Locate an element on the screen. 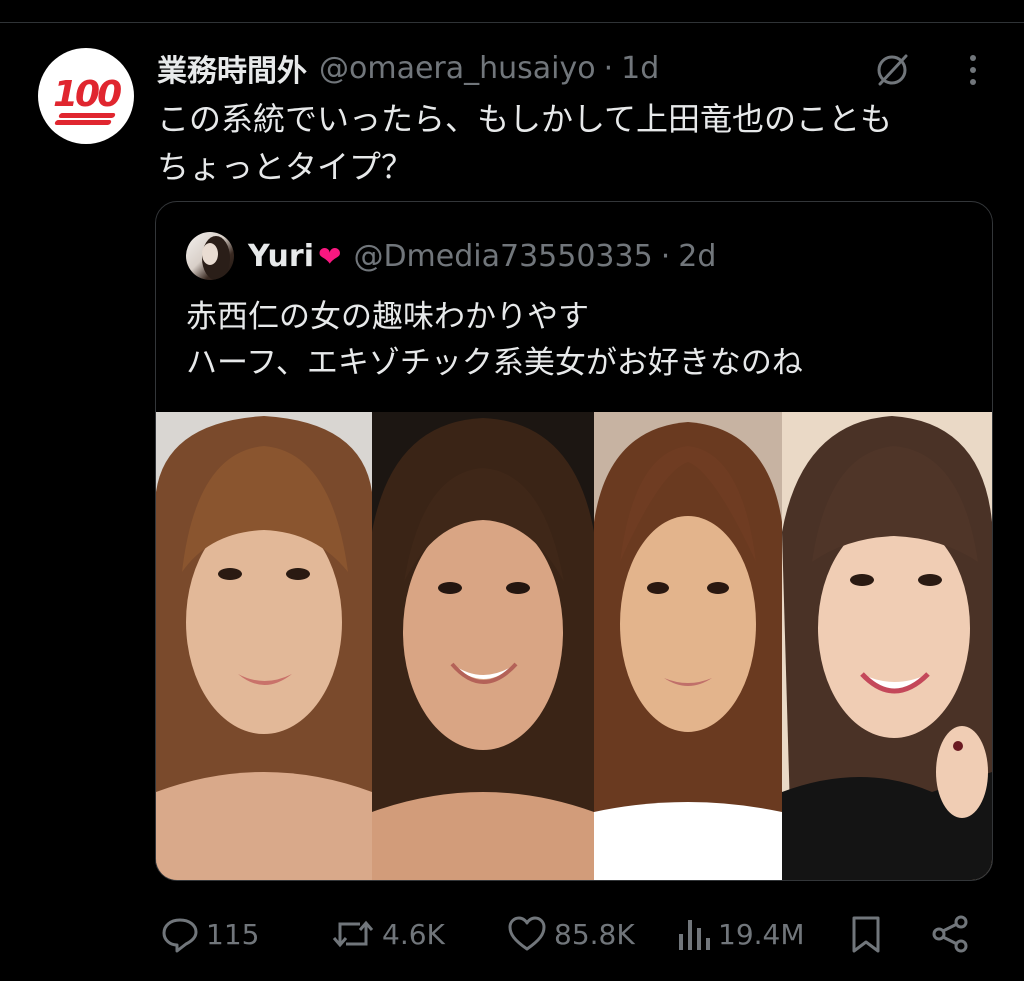 The width and height of the screenshot is (1024, 981). quote-author-avatar is located at coordinates (210, 256).